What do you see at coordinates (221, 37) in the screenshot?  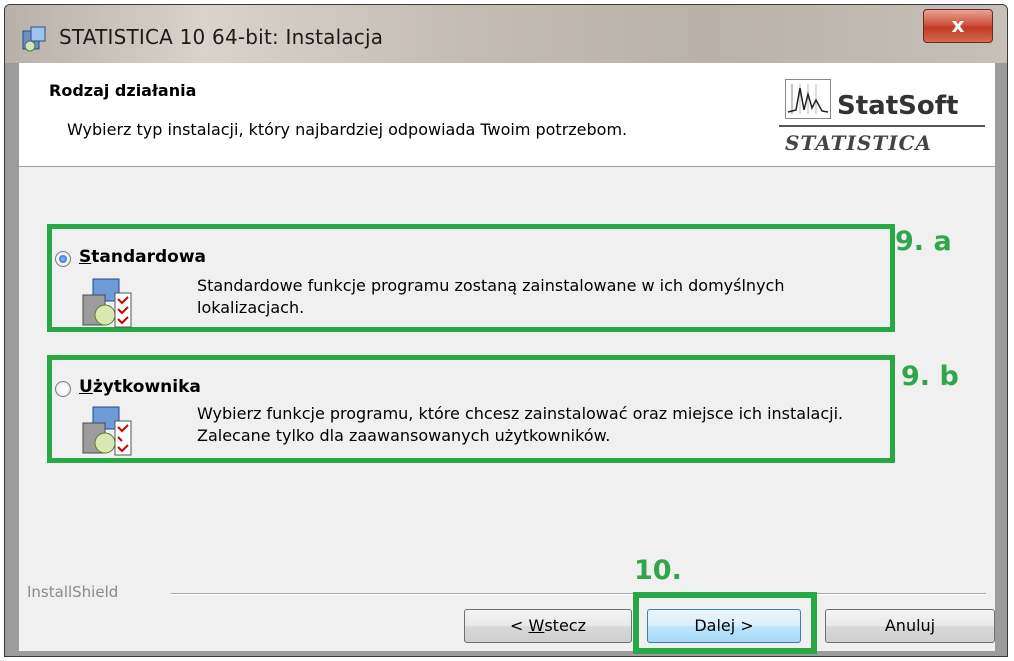 I see `window-title: STATISTICA 10 64-bit: Instalacja` at bounding box center [221, 37].